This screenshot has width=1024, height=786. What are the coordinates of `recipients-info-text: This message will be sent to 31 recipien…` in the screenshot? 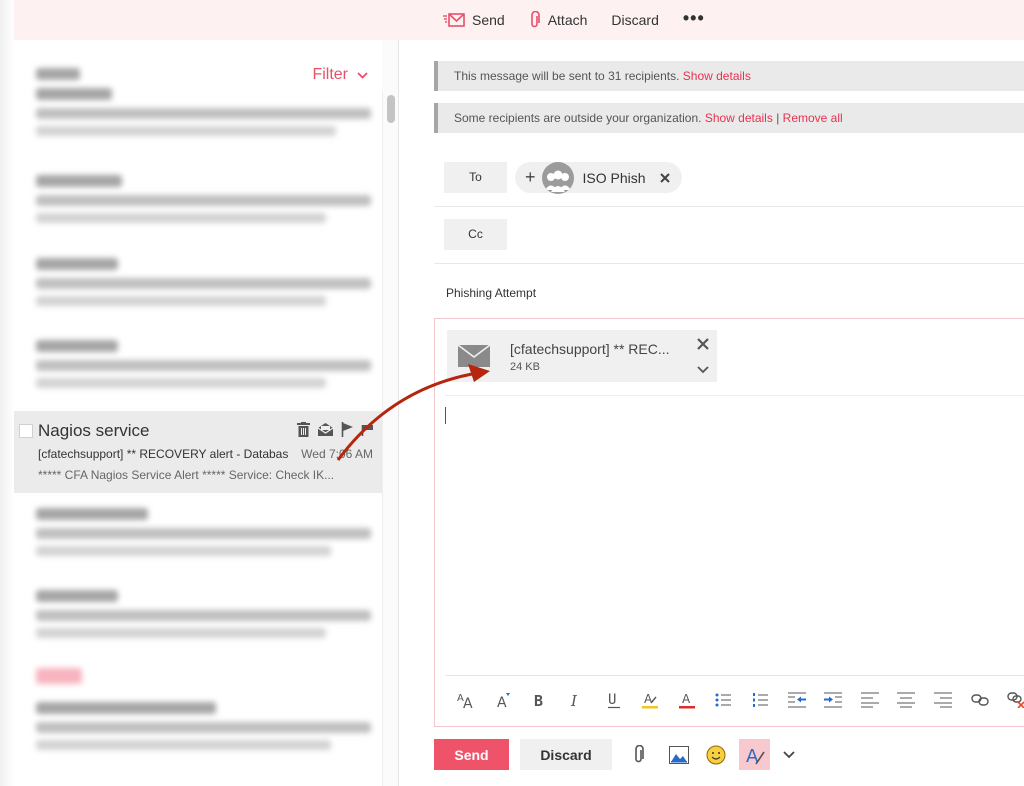 It's located at (568, 76).